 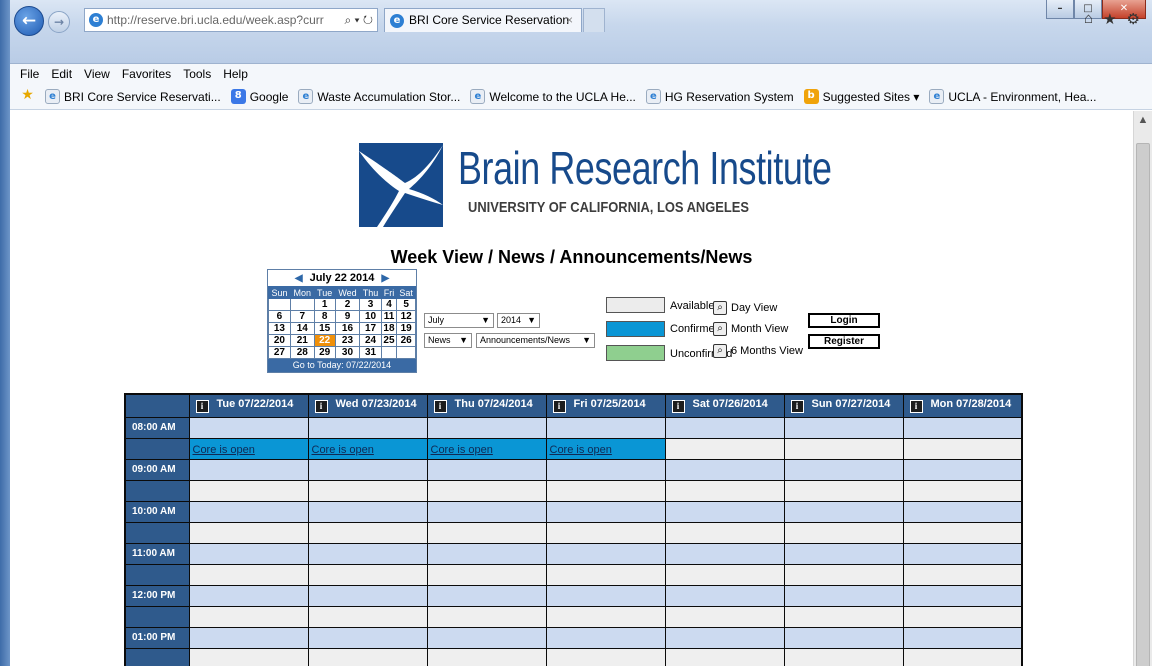 I want to click on address-search-refresh-icons: ⌕ ▾ ↻, so click(x=358, y=20).